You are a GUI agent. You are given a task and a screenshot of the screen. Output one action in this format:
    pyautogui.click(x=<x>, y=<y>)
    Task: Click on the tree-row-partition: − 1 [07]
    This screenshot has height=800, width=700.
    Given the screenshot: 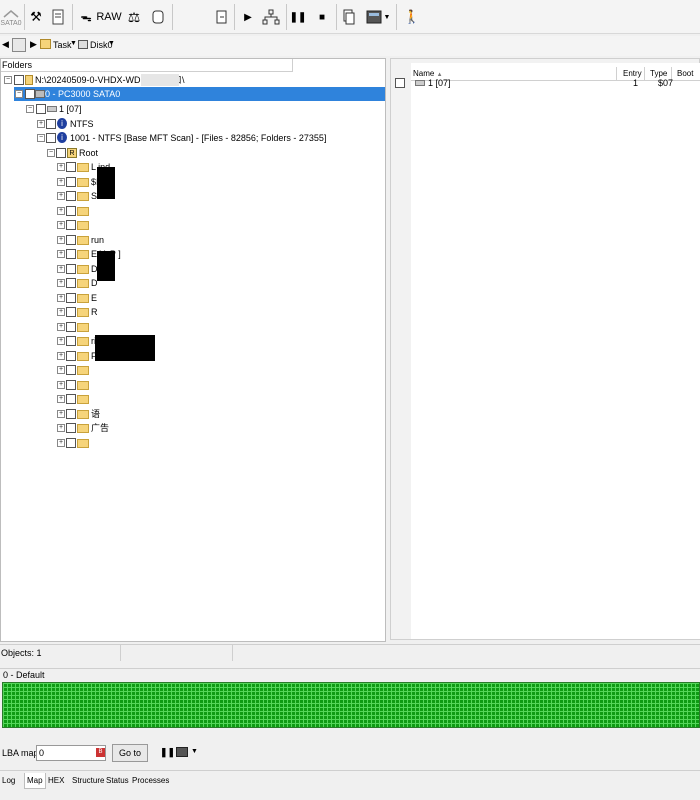 What is the action you would take?
    pyautogui.click(x=126, y=109)
    